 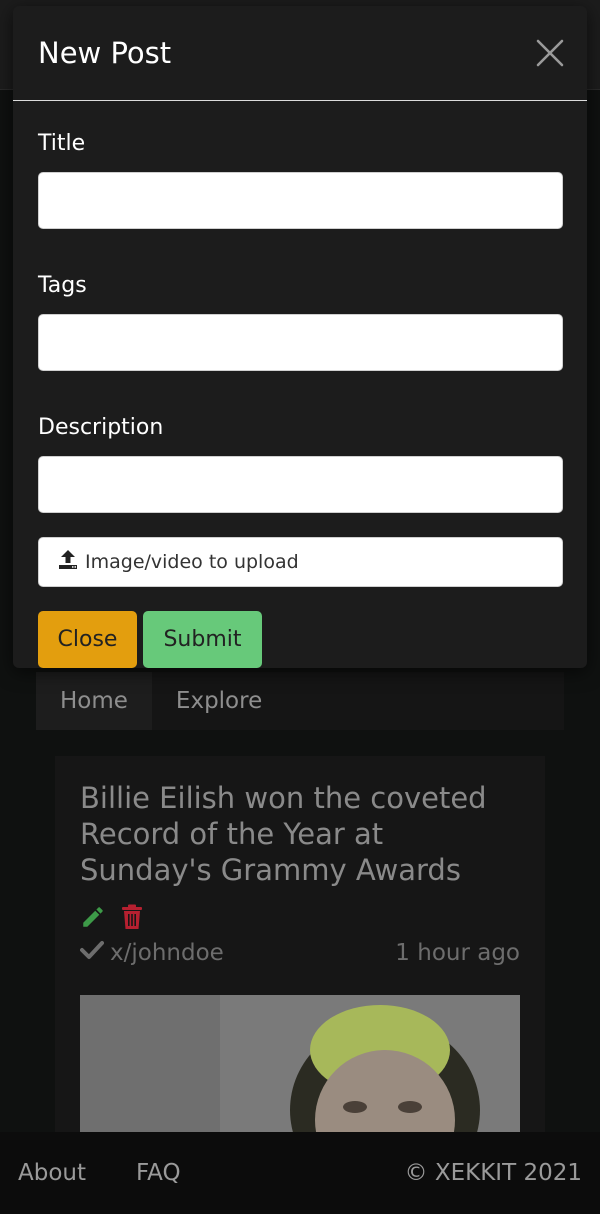 I want to click on check-icon, so click(x=92, y=953).